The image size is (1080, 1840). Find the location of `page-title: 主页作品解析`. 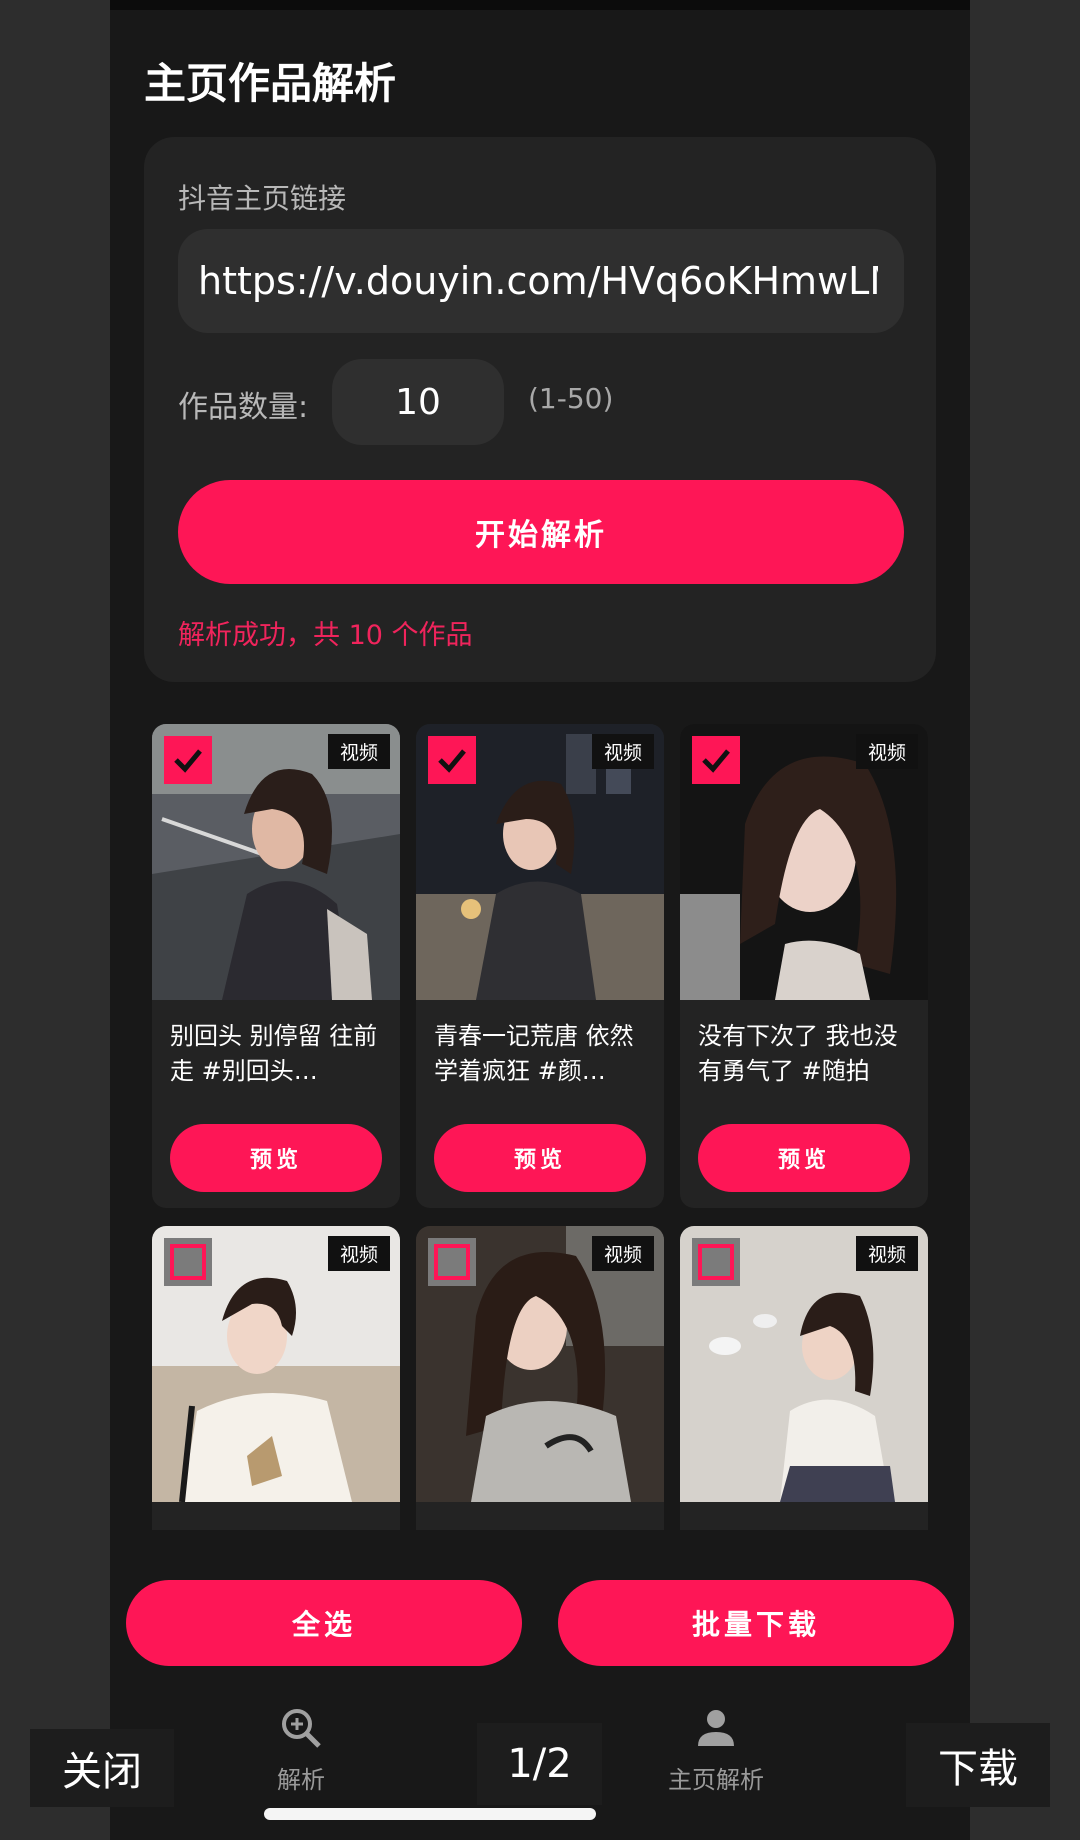

page-title: 主页作品解析 is located at coordinates (270, 83).